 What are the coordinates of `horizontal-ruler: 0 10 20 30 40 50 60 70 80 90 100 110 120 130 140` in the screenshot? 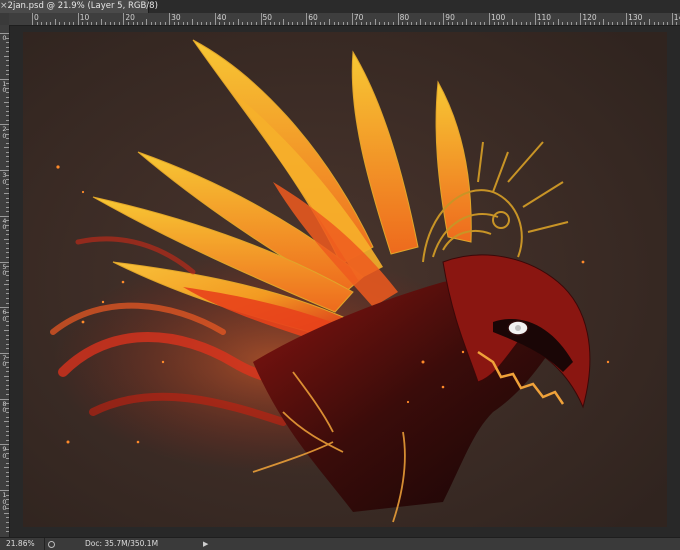 It's located at (344, 19).